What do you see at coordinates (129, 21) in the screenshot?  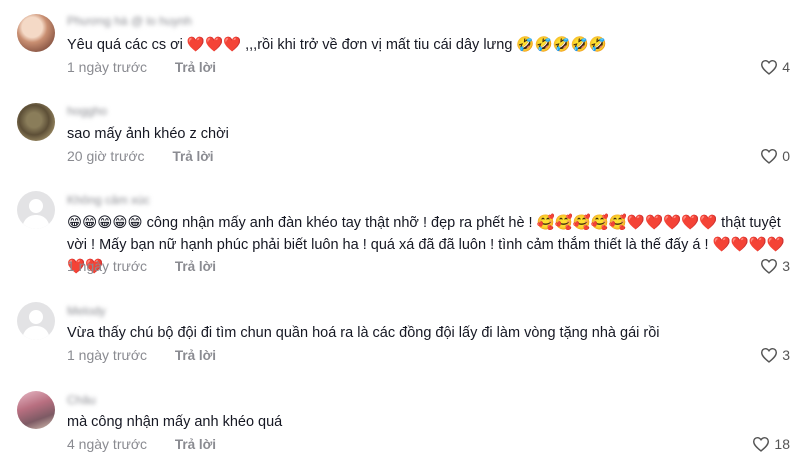 I see `comment-username: Phương hà @ lo huynh` at bounding box center [129, 21].